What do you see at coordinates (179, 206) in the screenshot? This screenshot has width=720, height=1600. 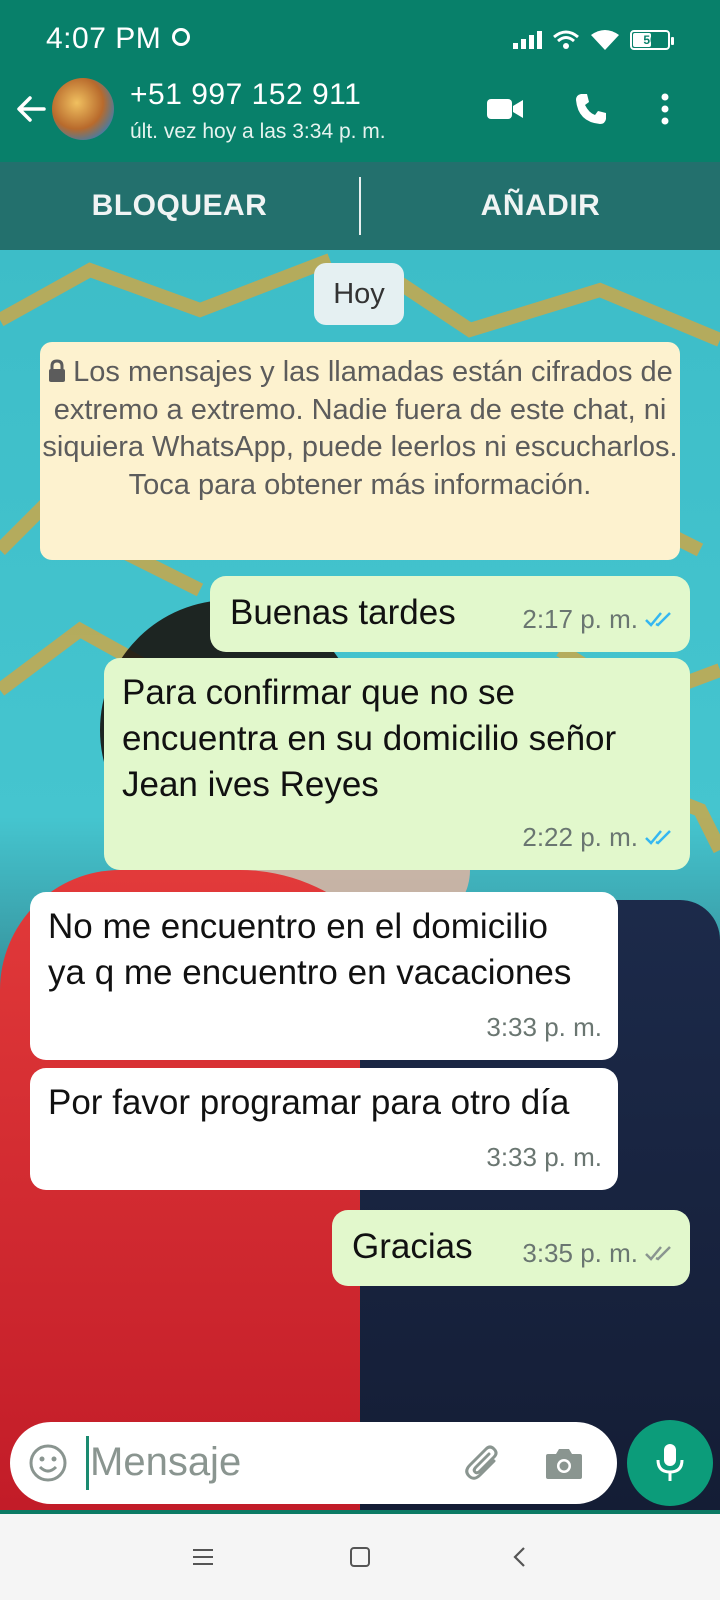 I see `block-button: BLOQUEAR` at bounding box center [179, 206].